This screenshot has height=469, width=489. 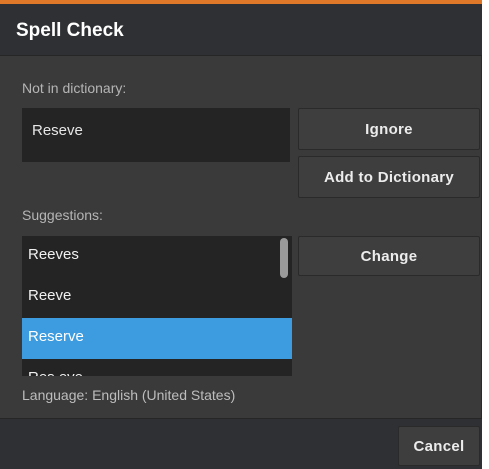 What do you see at coordinates (241, 443) in the screenshot?
I see `dialog-footer: Cancel` at bounding box center [241, 443].